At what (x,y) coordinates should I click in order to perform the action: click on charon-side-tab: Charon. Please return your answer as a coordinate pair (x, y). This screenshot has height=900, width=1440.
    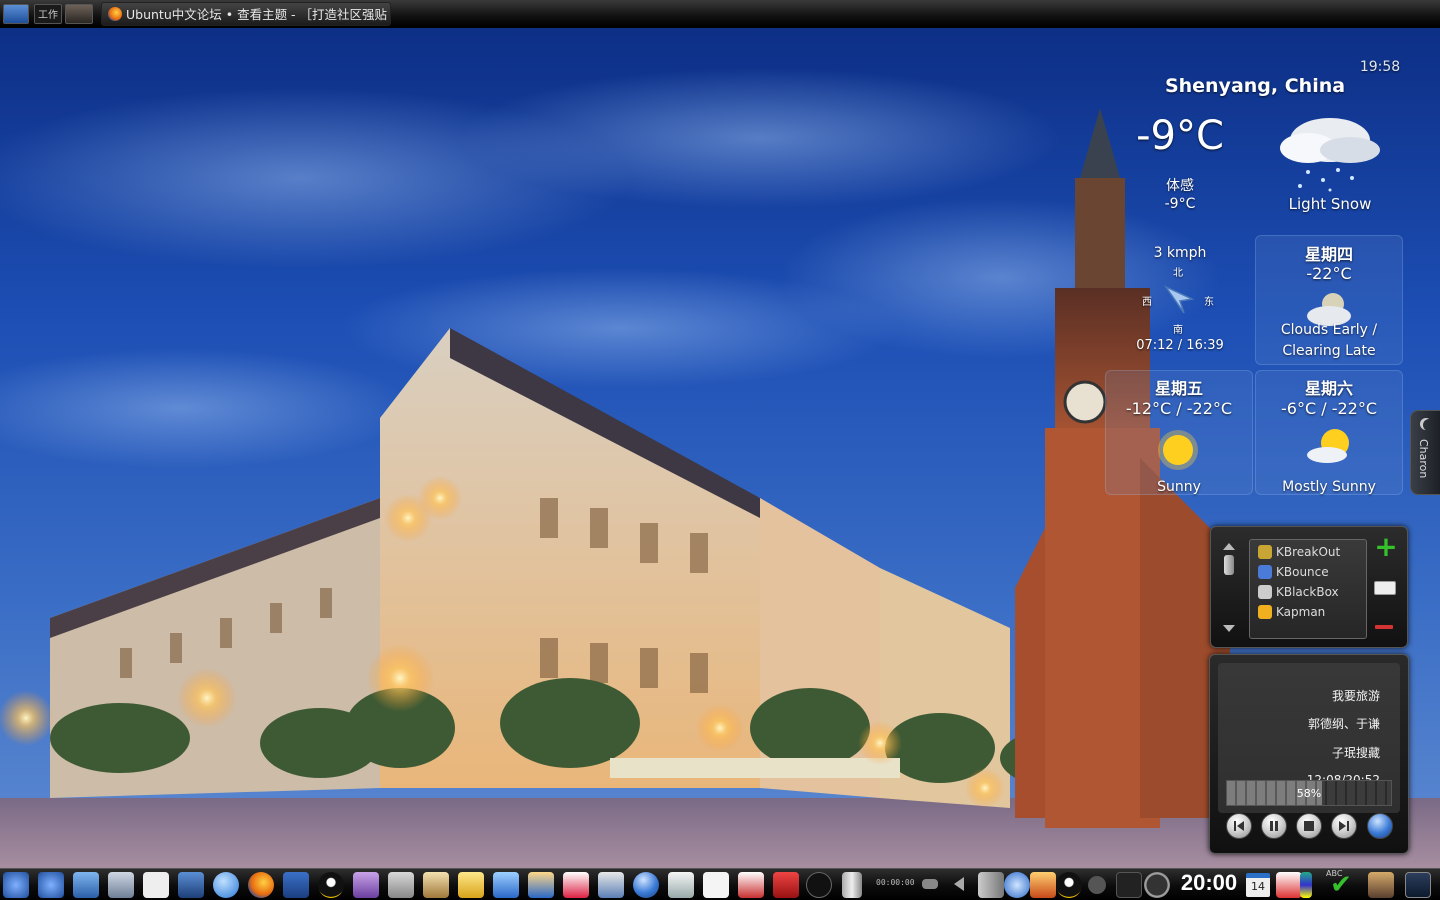
    Looking at the image, I should click on (1425, 452).